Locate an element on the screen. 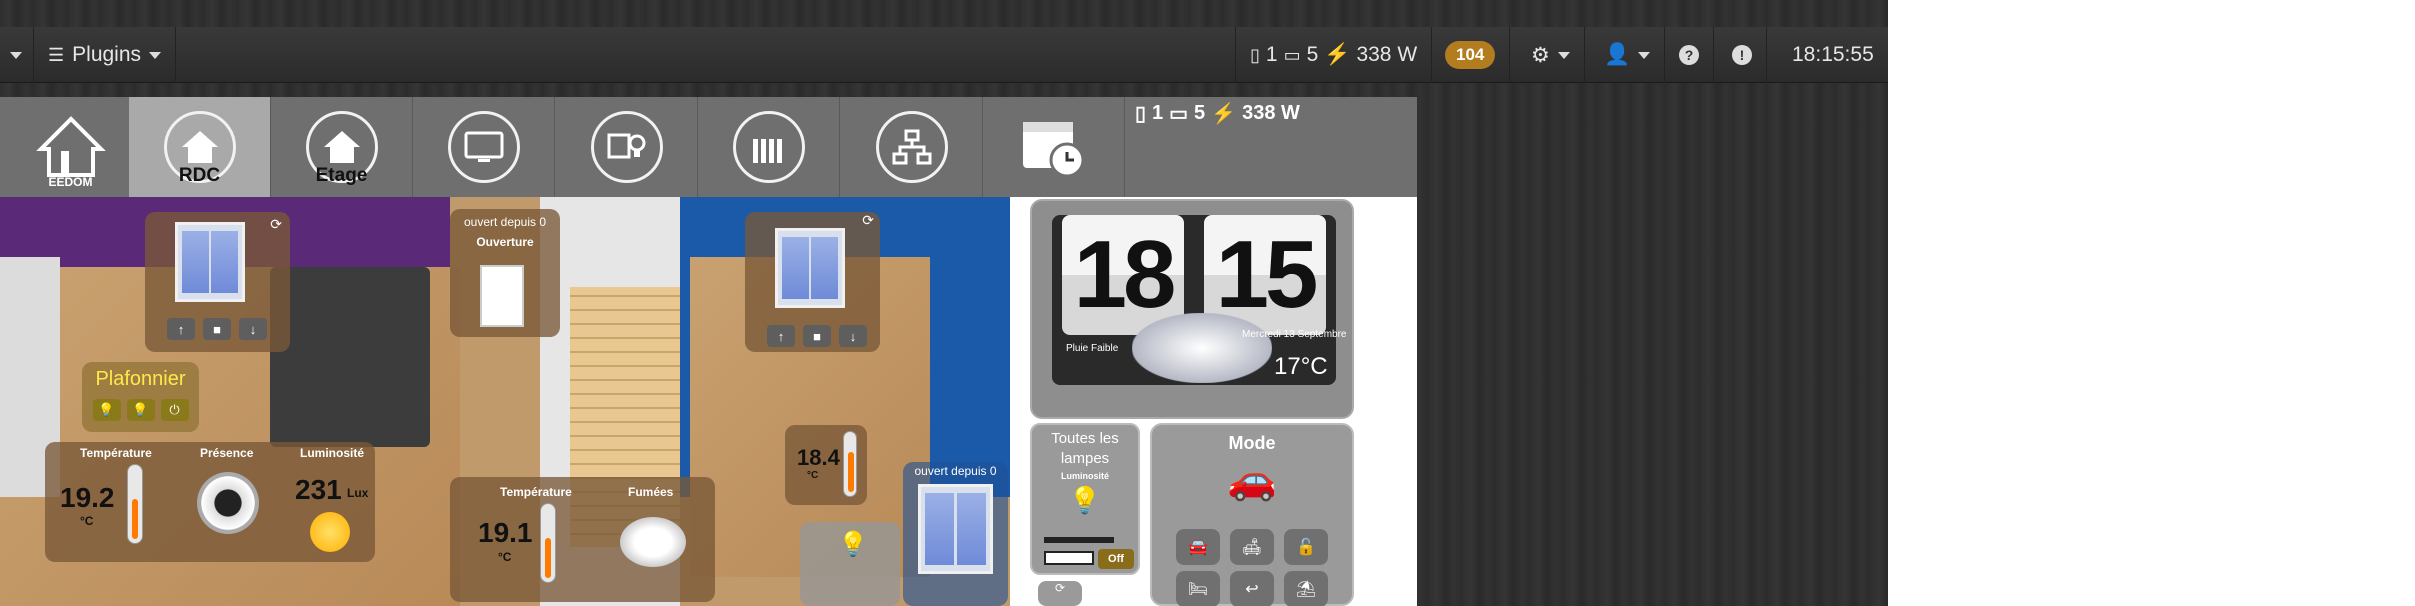  window-widget-3: ouvert depuis 0 is located at coordinates (955, 534).